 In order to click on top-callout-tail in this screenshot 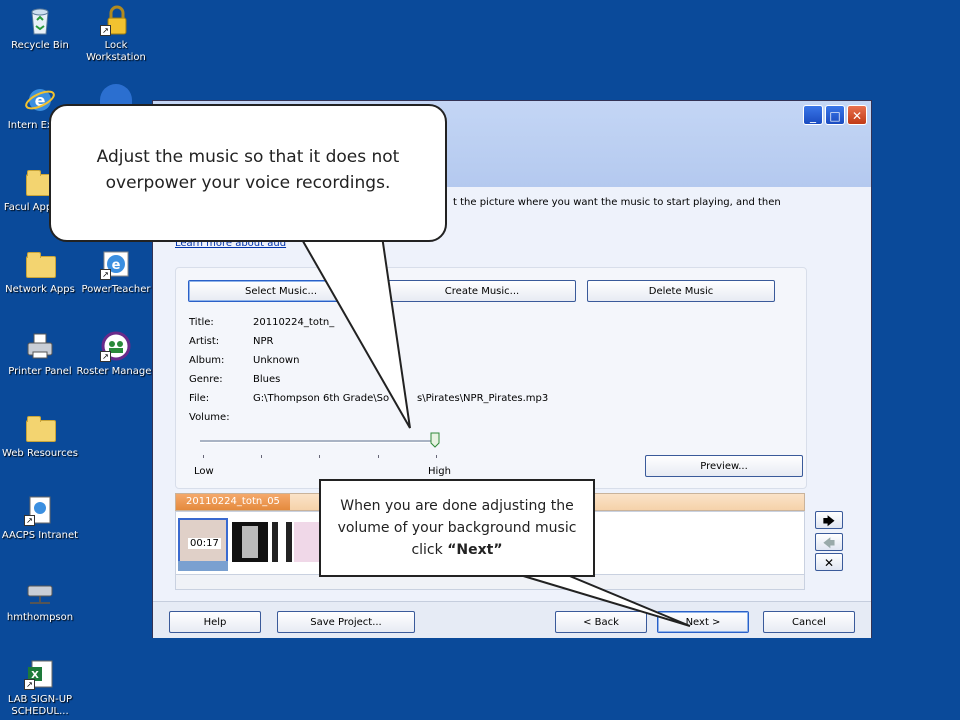, I will do `click(354, 332)`.